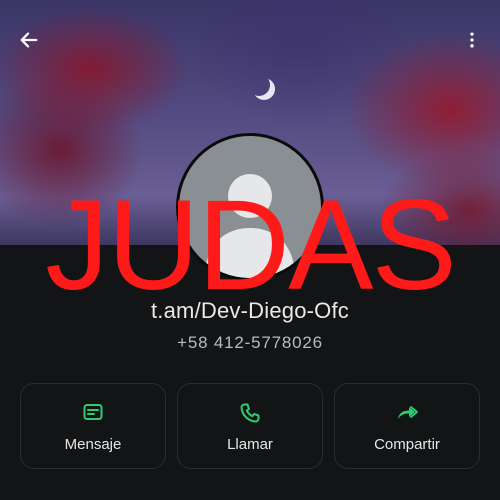 This screenshot has width=500, height=500. I want to click on call-button: Llamar, so click(250, 426).